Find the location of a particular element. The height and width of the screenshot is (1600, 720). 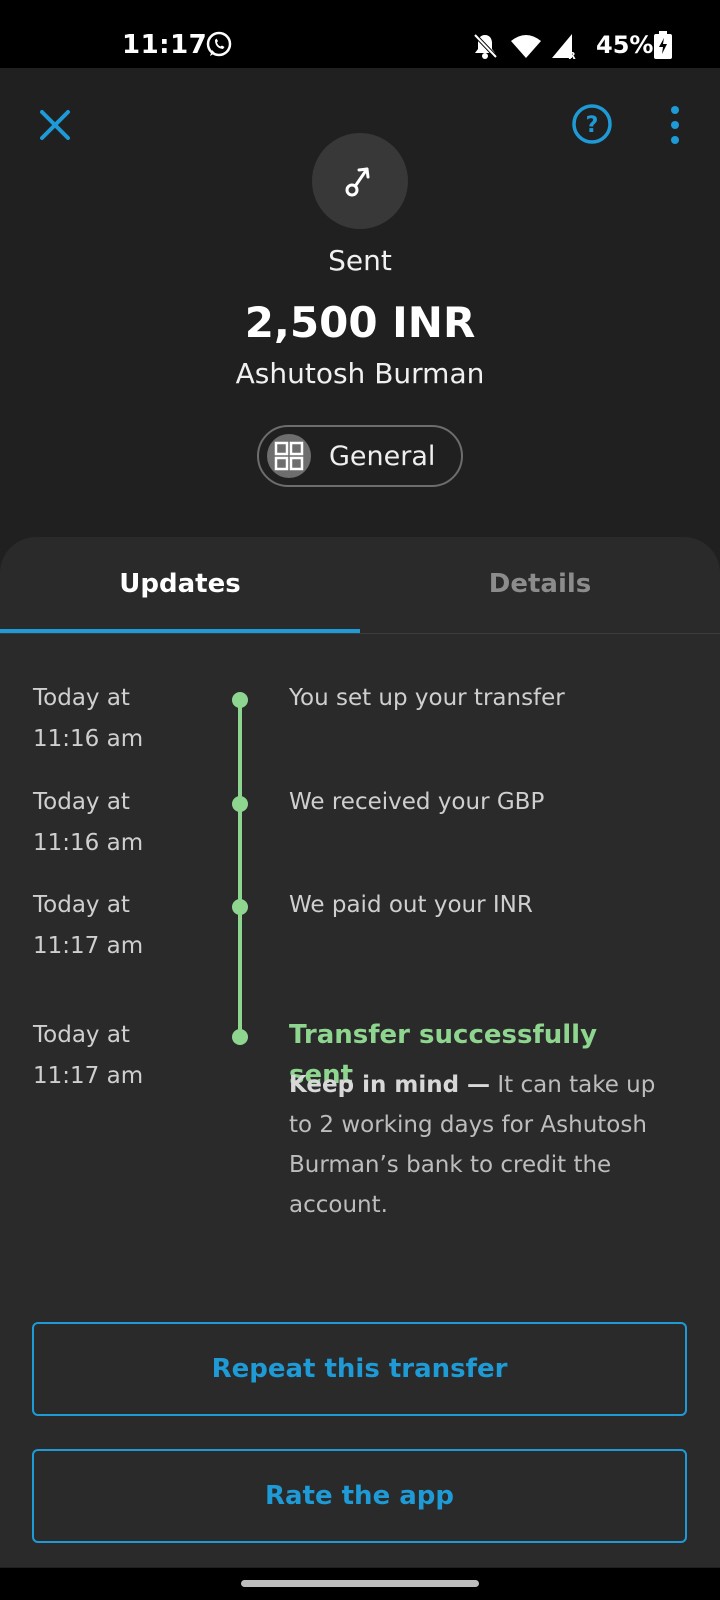

battery-percentage: 45% is located at coordinates (625, 45).